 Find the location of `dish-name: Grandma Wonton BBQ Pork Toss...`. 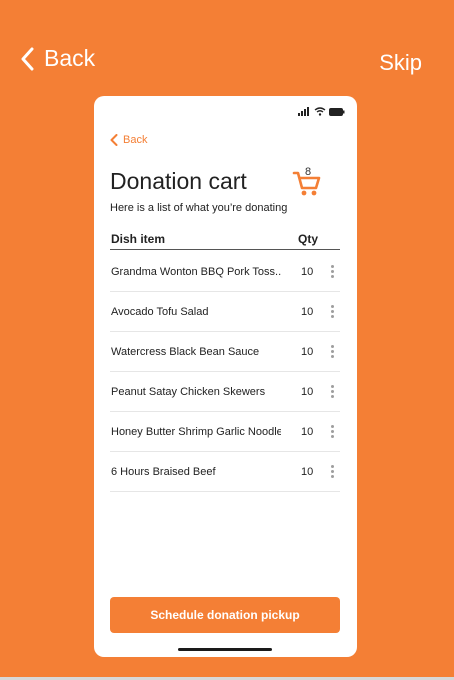

dish-name: Grandma Wonton BBQ Pork Toss... is located at coordinates (196, 272).